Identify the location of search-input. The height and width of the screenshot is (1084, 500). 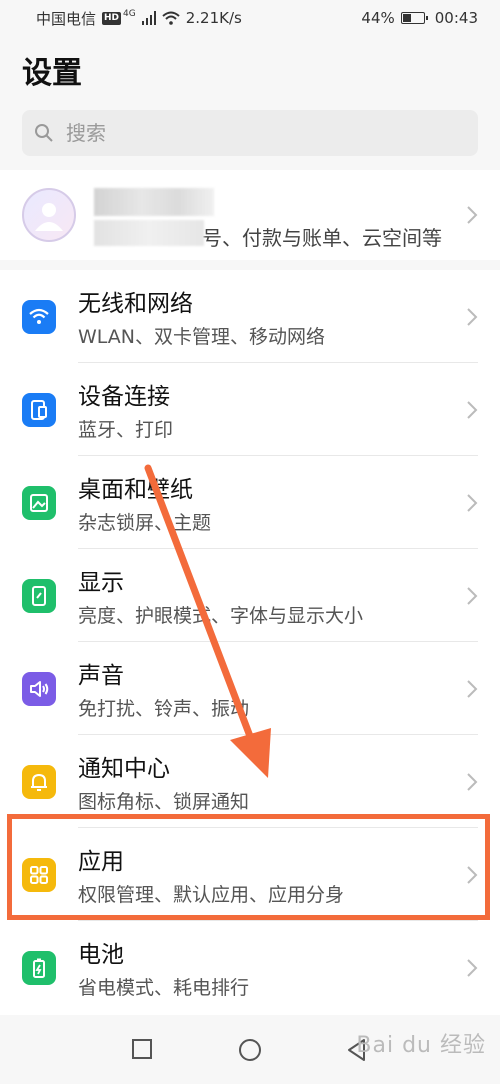
(256, 133).